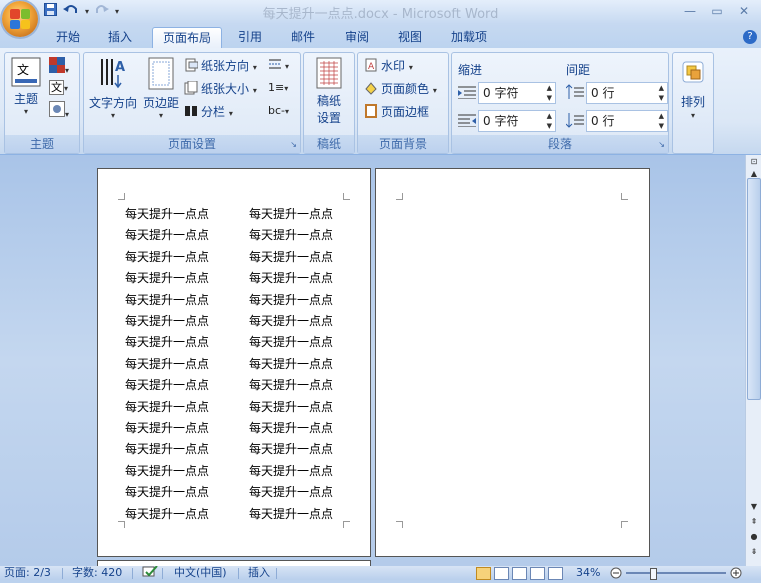 This screenshot has height=583, width=761. Describe the element at coordinates (588, 573) in the screenshot. I see `zoom-level: 34%` at that location.